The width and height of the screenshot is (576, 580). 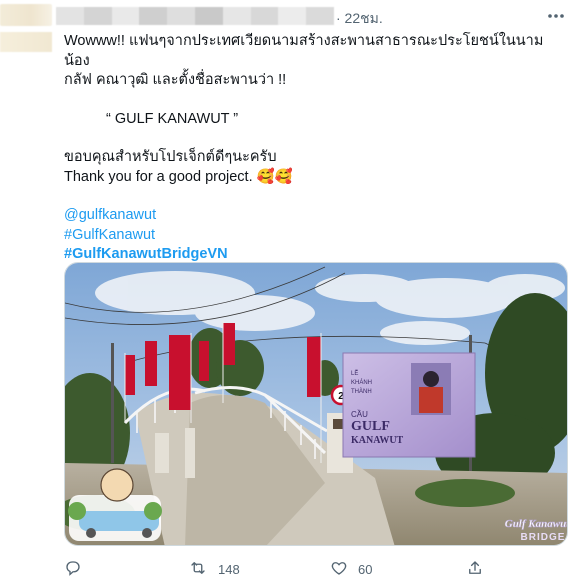 I want to click on banner-line: KHÁNH, so click(x=361, y=382).